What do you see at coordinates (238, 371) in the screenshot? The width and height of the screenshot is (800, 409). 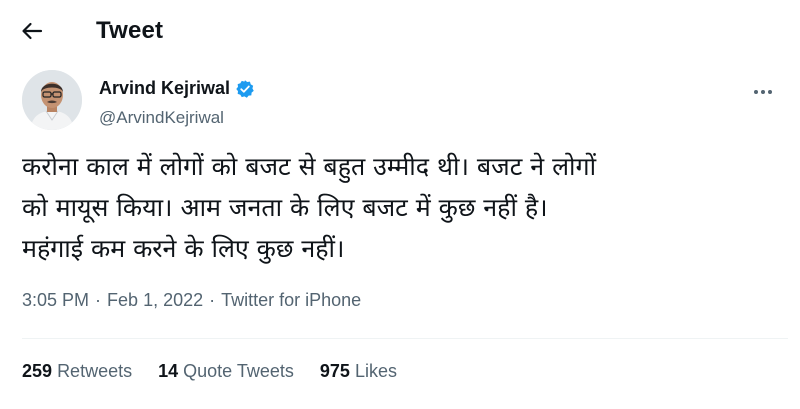 I see `quote-tweets-label: Quote Tweets` at bounding box center [238, 371].